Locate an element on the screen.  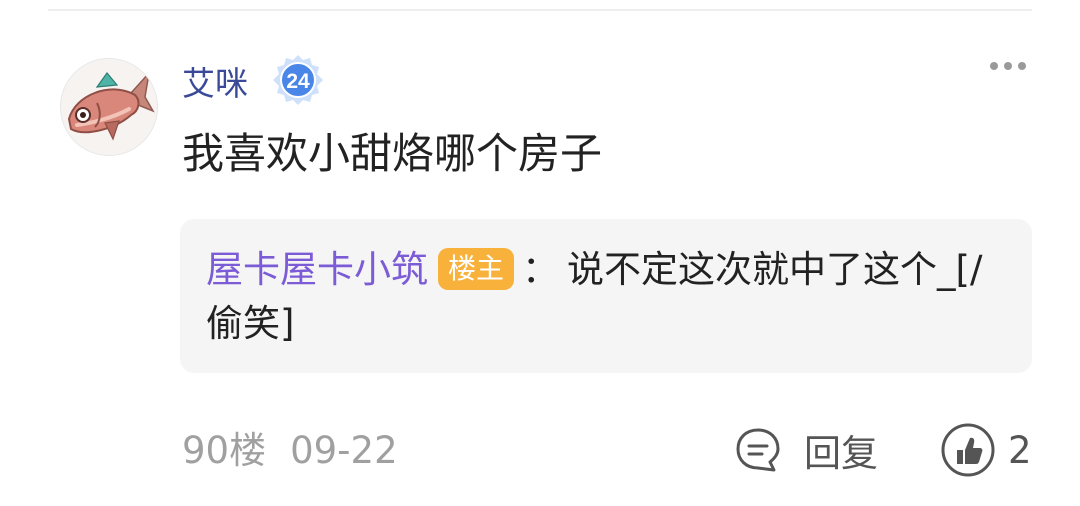
comment-text: 我喜欢小甜烙哪个房子 is located at coordinates (392, 153).